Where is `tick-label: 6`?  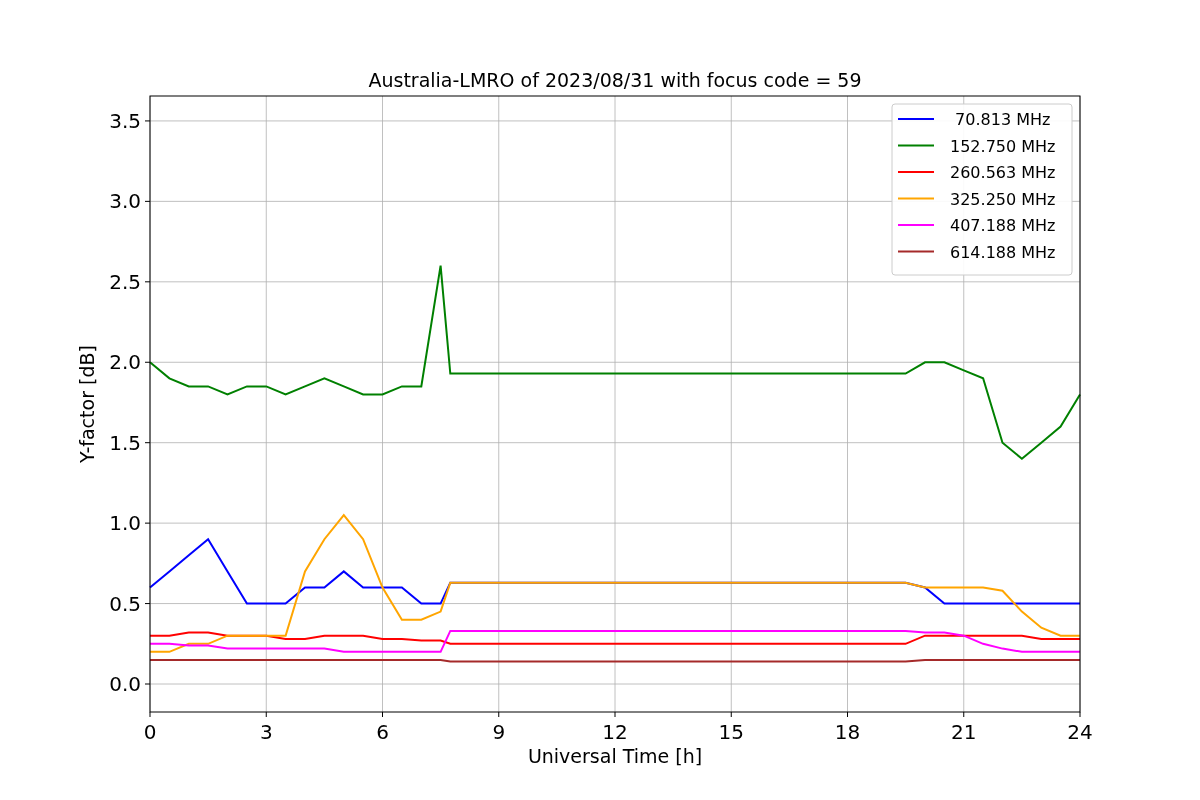
tick-label: 6 is located at coordinates (382, 732).